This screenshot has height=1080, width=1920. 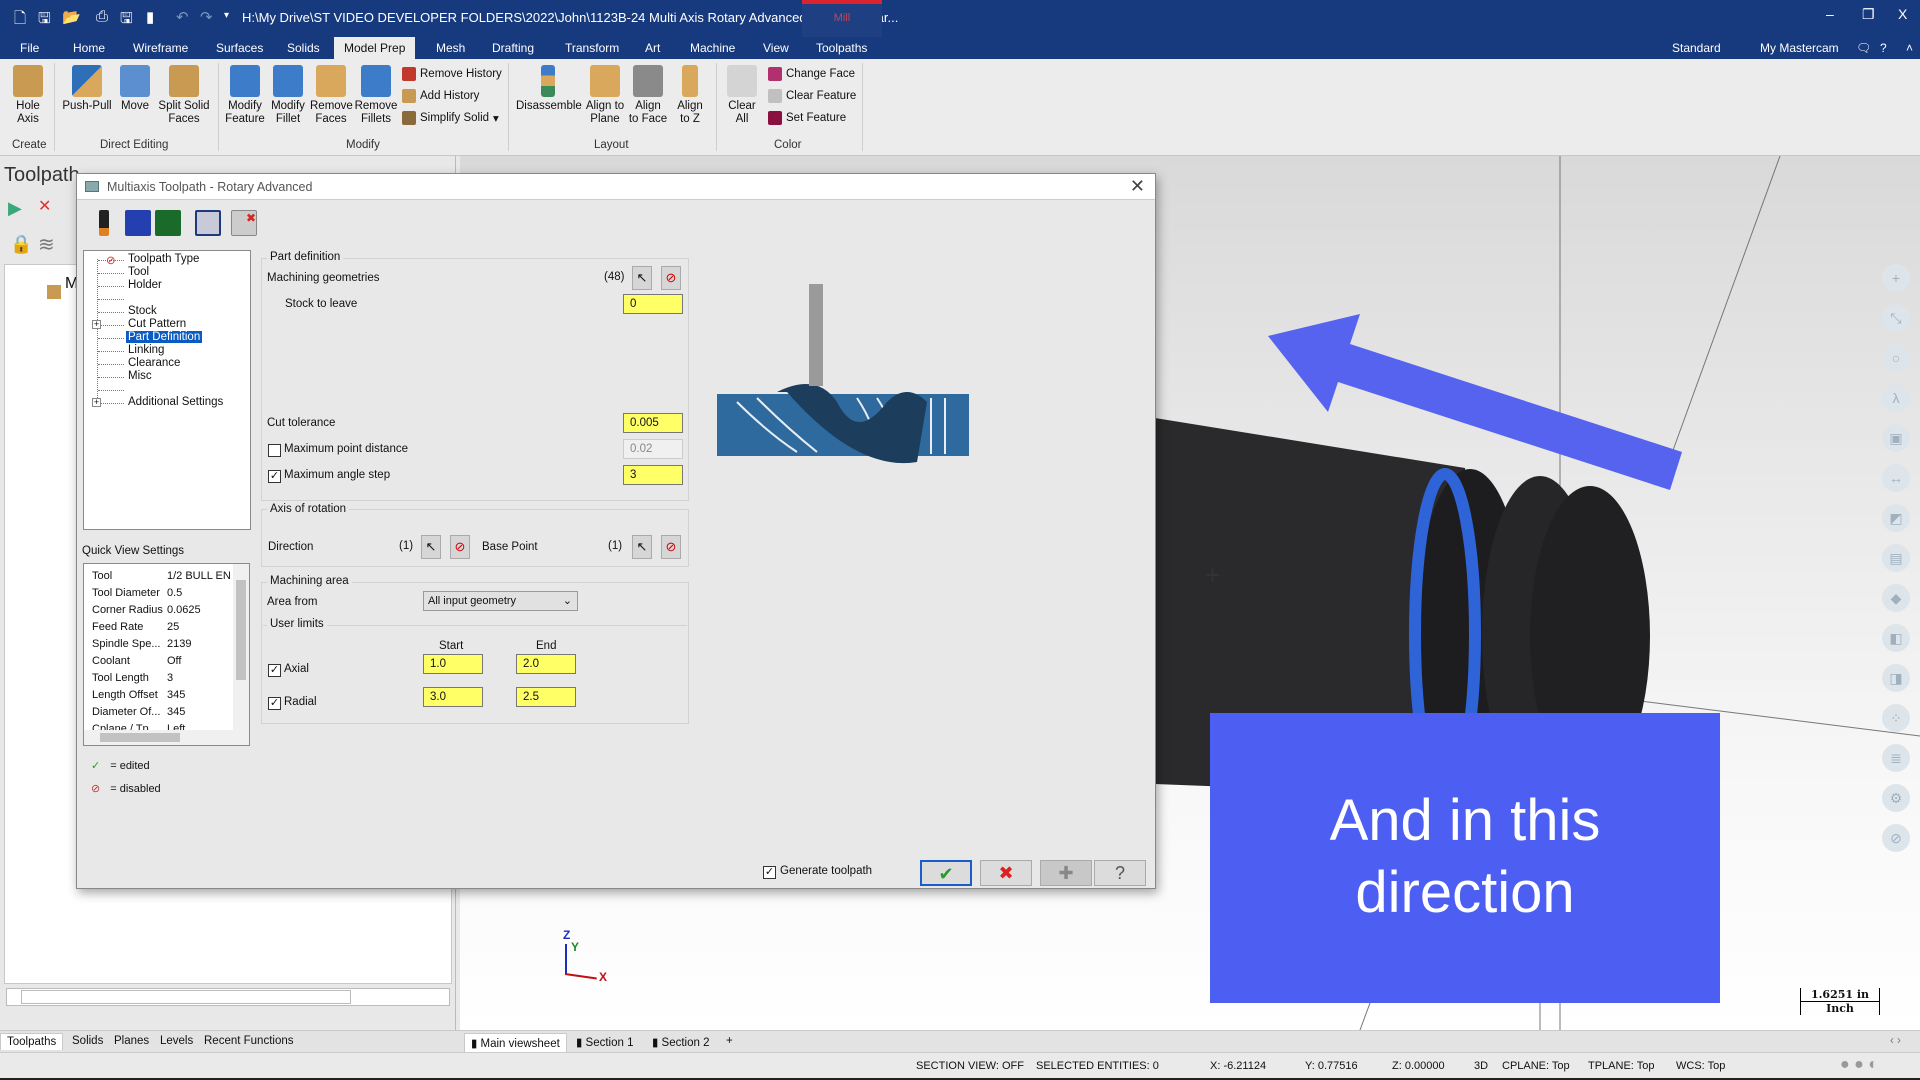 I want to click on cplane-dropdown: CPLANE: Top, so click(x=1536, y=1066).